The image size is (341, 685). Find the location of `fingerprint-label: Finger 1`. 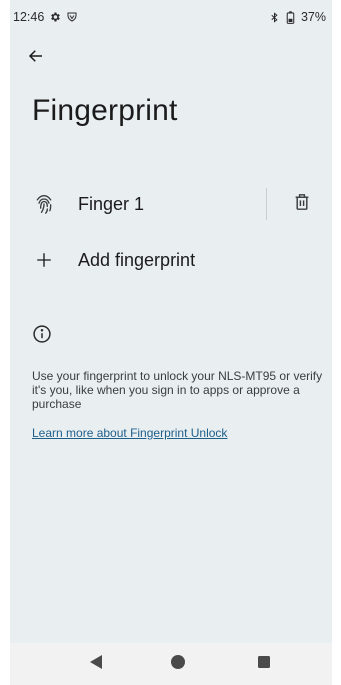

fingerprint-label: Finger 1 is located at coordinates (111, 203).